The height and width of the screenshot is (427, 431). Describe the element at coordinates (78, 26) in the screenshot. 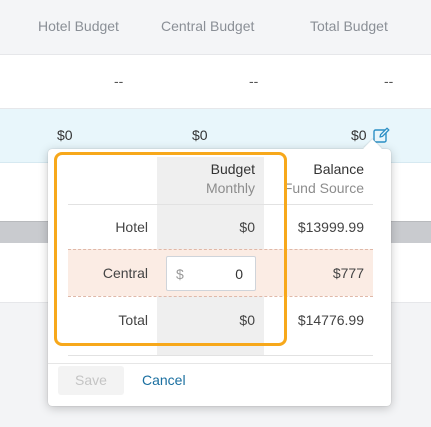

I see `header-hotel-budget: Hotel Budget` at that location.